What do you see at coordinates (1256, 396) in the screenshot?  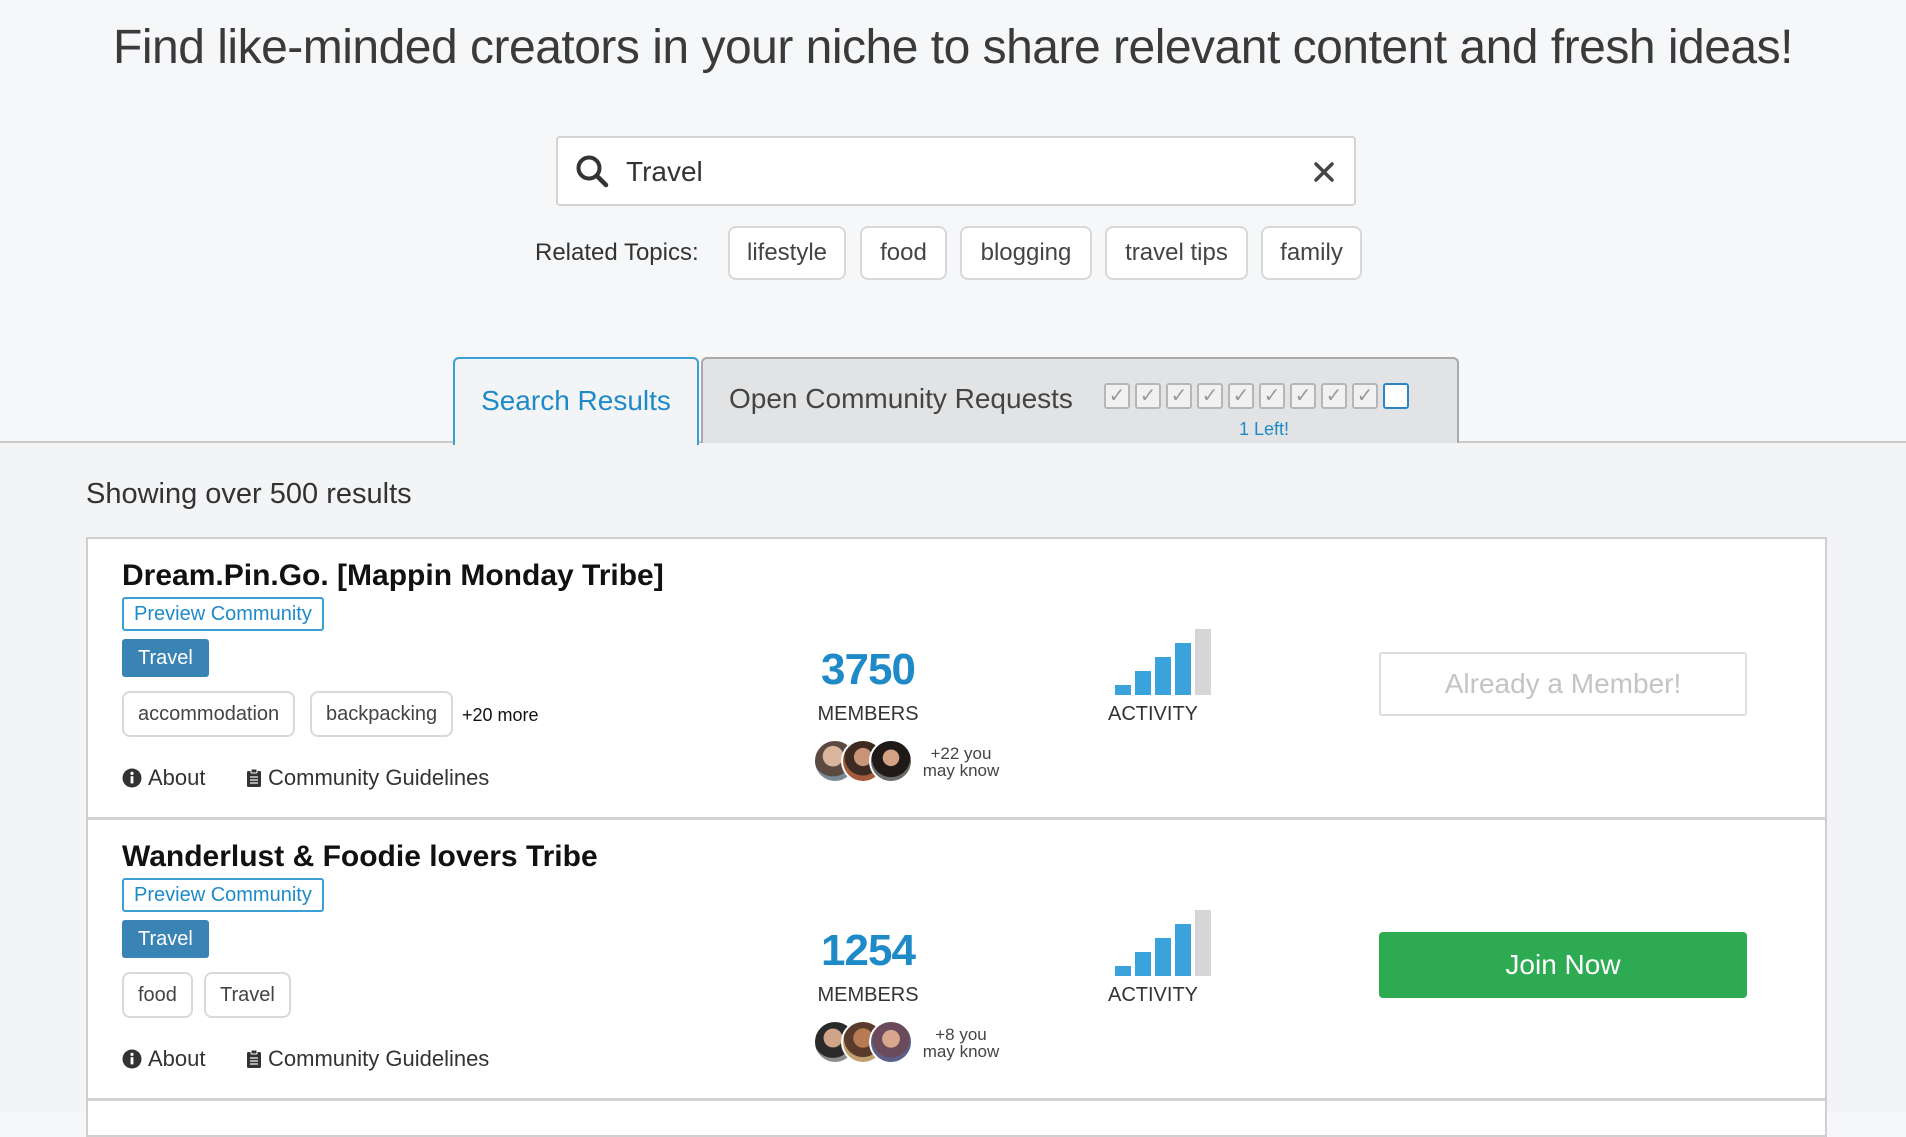 I see `request-quota-boxes: ✓ ✓ ✓ ✓ ✓ ✓ ✓ ✓ ✓` at bounding box center [1256, 396].